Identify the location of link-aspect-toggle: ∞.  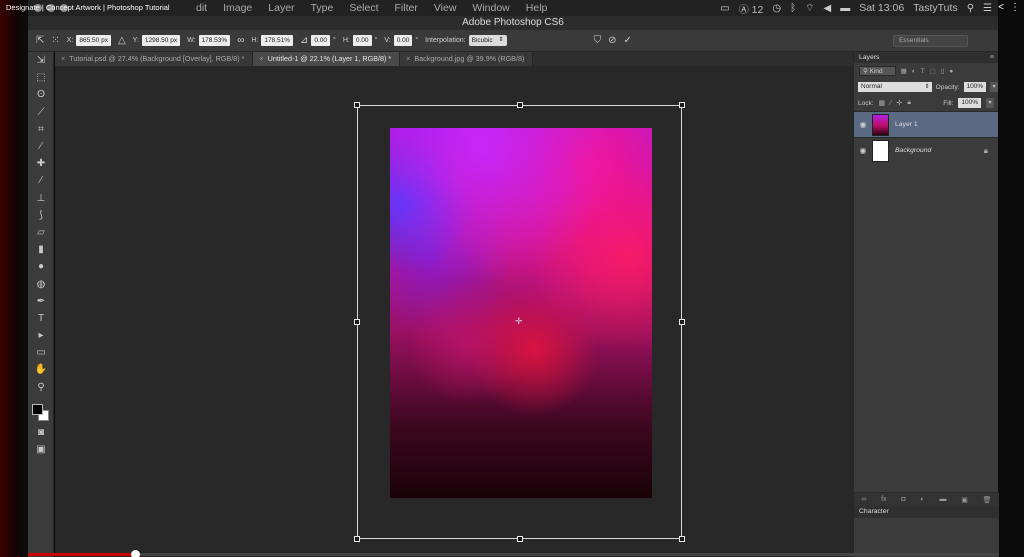
(240, 40).